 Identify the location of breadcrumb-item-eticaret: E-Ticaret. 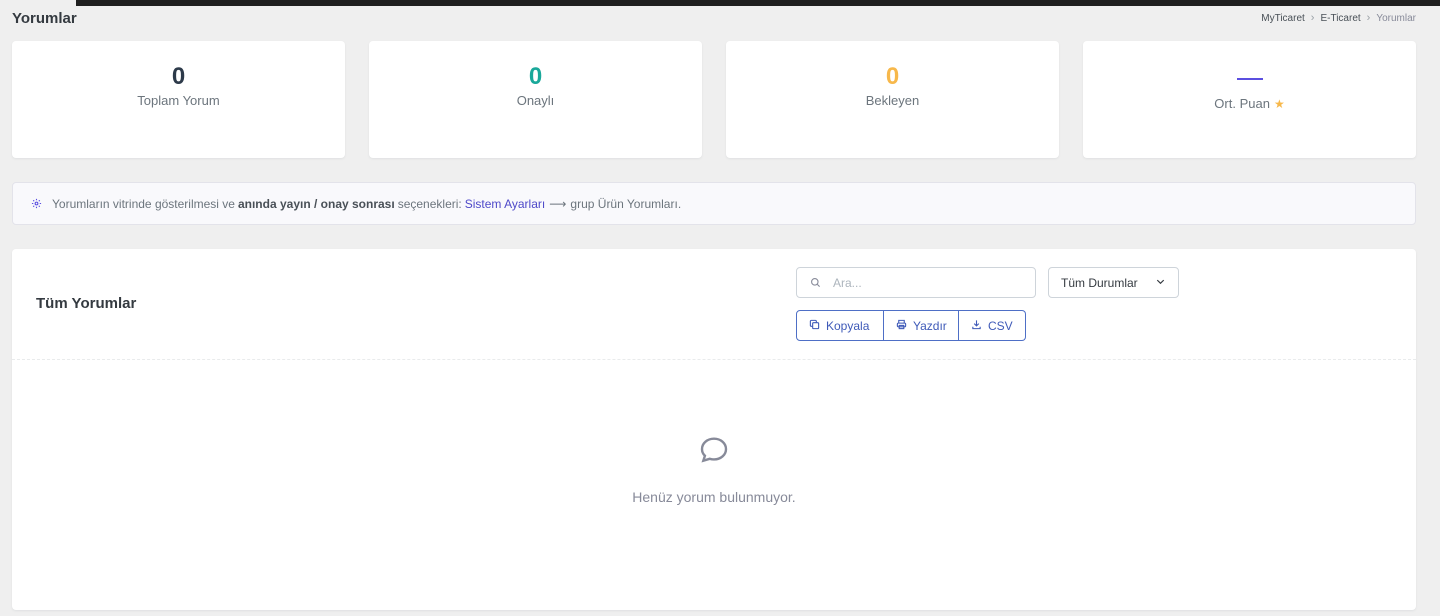
(1340, 18).